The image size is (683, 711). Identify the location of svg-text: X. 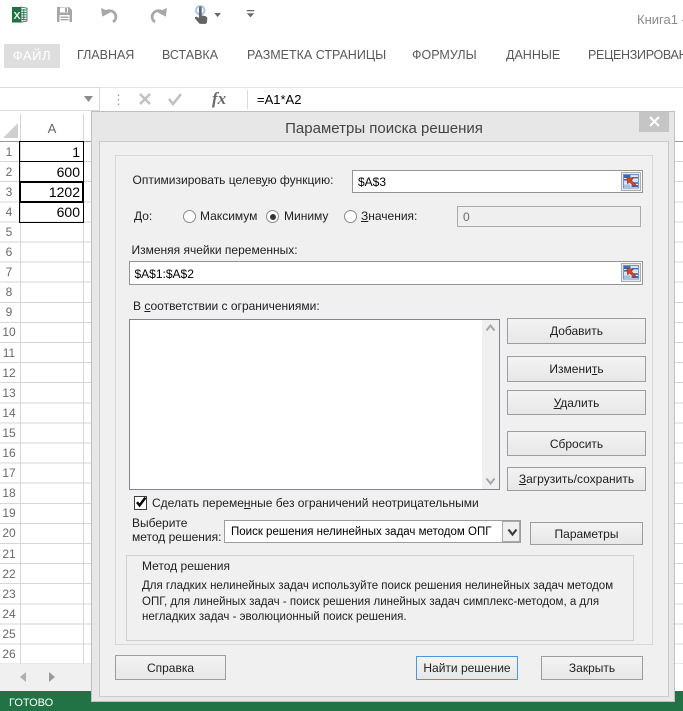
(16, 16).